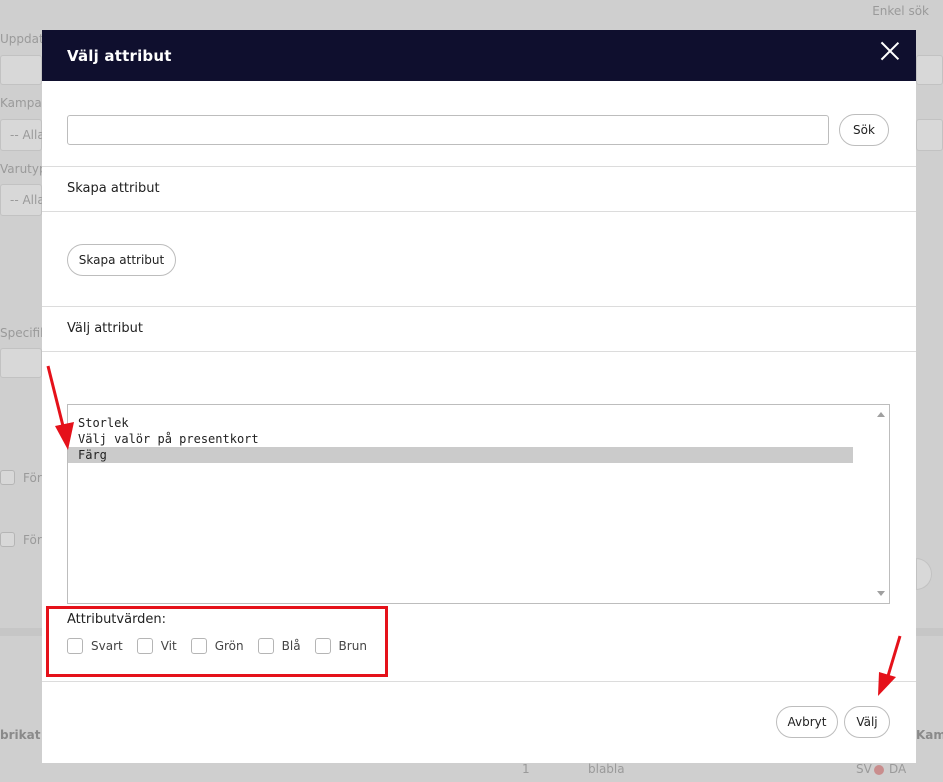  Describe the element at coordinates (929, 735) in the screenshot. I see `bg-column-kampanj: Kamp` at that location.